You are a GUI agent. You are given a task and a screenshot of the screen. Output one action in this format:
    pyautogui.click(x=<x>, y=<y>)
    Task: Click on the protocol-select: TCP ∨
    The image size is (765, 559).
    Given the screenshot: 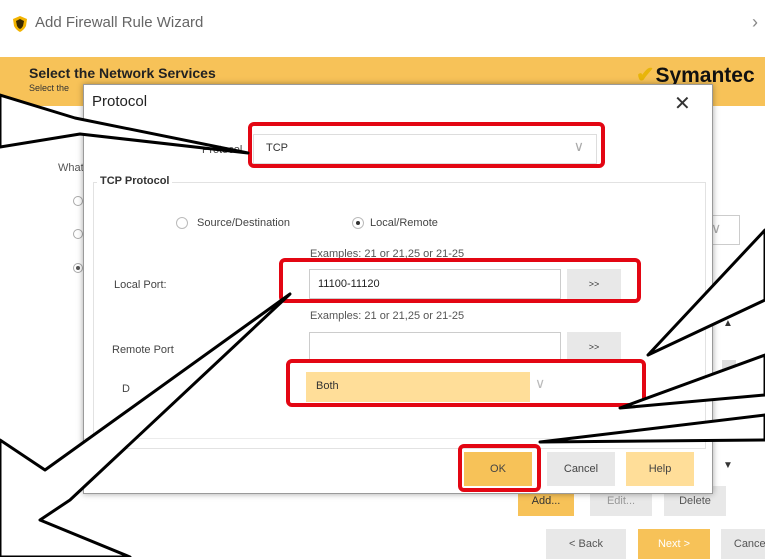 What is the action you would take?
    pyautogui.click(x=425, y=149)
    